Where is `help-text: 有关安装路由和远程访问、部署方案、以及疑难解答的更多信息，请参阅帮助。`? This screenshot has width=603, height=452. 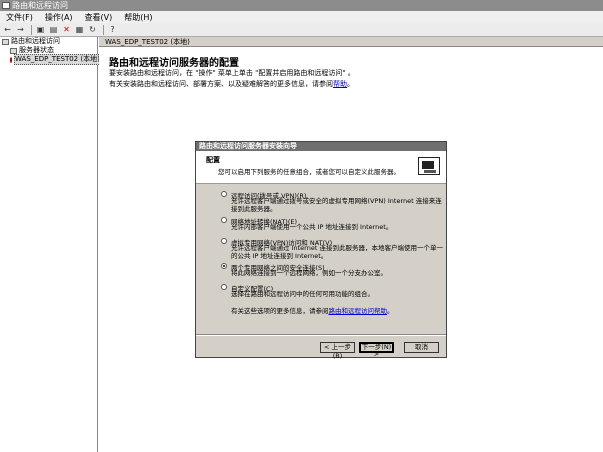
help-text: 有关安装路由和远程访问、部署方案、以及疑难解答的更多信息，请参阅帮助。 is located at coordinates (231, 84).